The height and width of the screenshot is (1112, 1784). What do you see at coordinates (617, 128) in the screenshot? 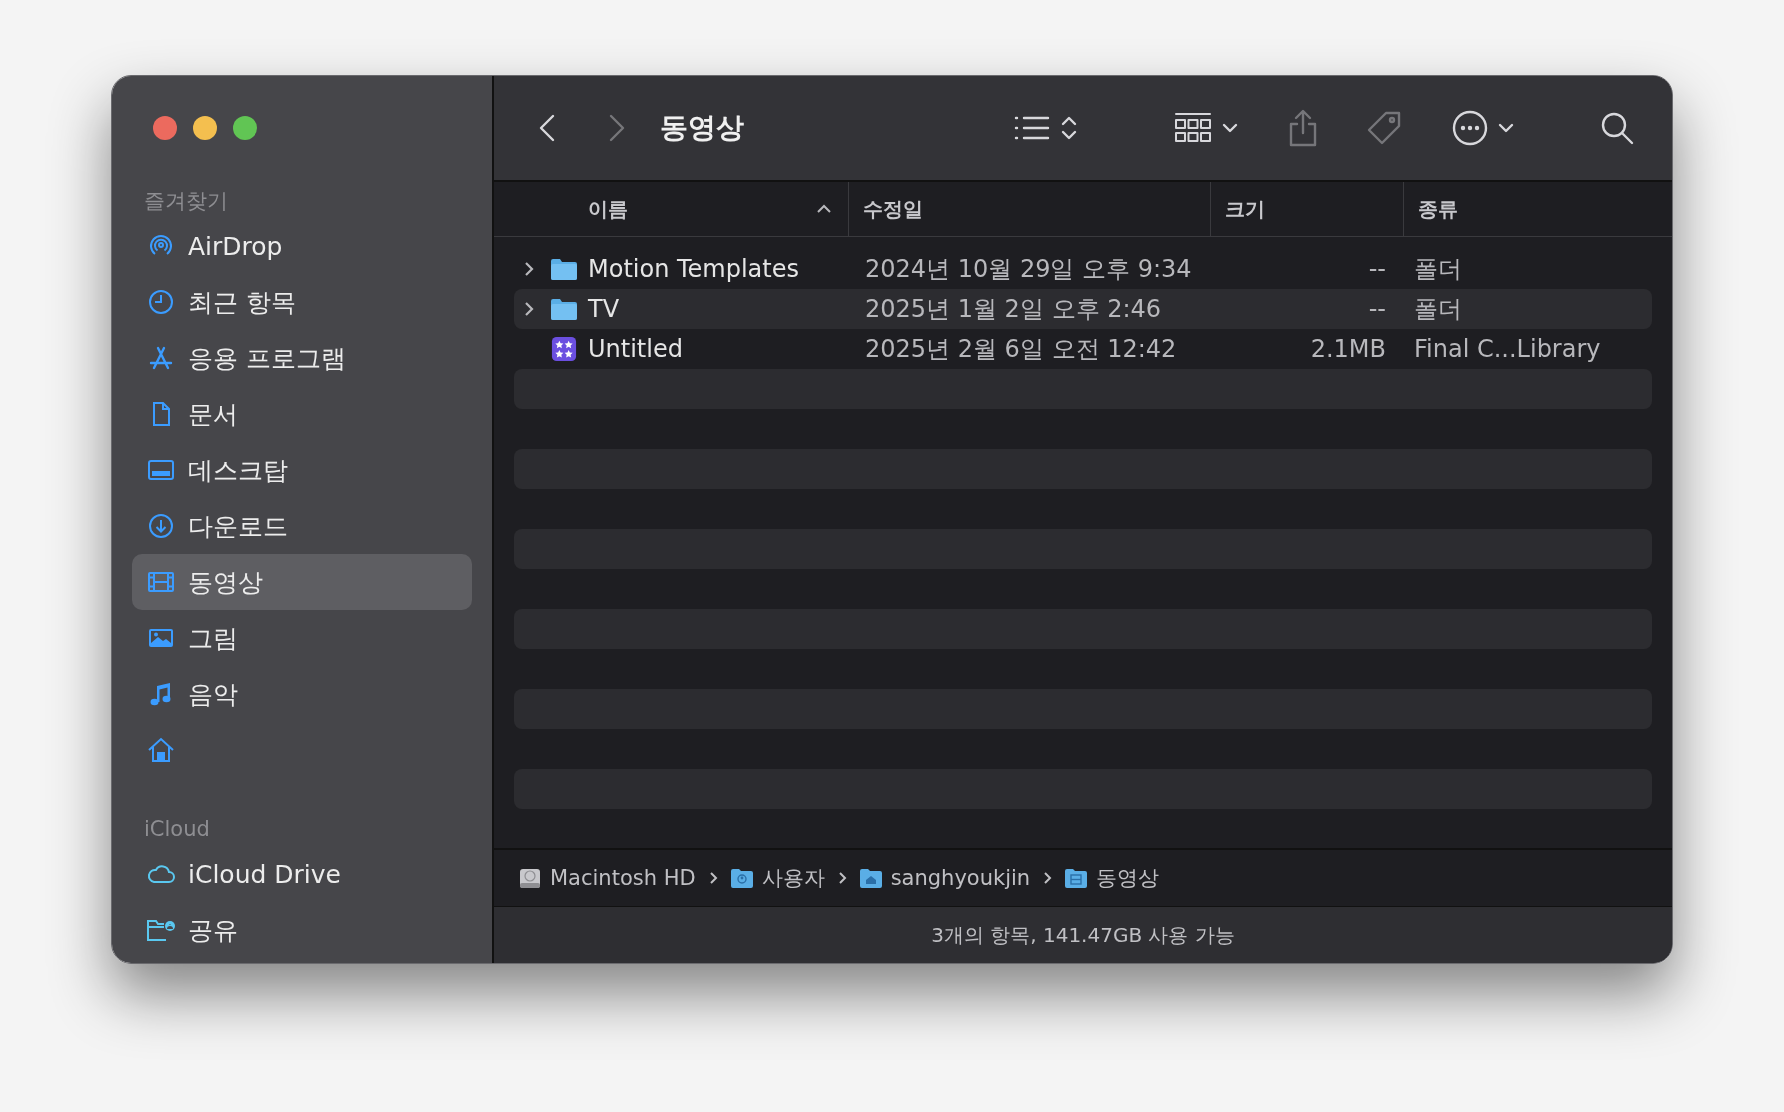
I see `forward-icon` at bounding box center [617, 128].